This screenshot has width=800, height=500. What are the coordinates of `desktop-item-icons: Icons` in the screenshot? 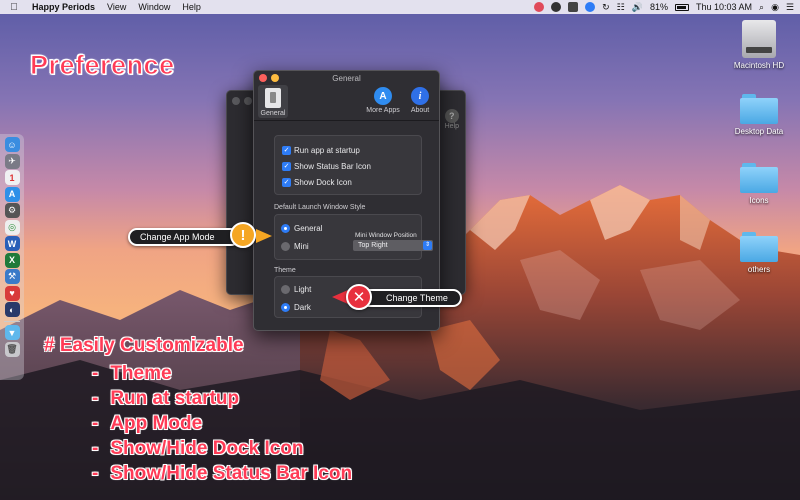 It's located at (759, 184).